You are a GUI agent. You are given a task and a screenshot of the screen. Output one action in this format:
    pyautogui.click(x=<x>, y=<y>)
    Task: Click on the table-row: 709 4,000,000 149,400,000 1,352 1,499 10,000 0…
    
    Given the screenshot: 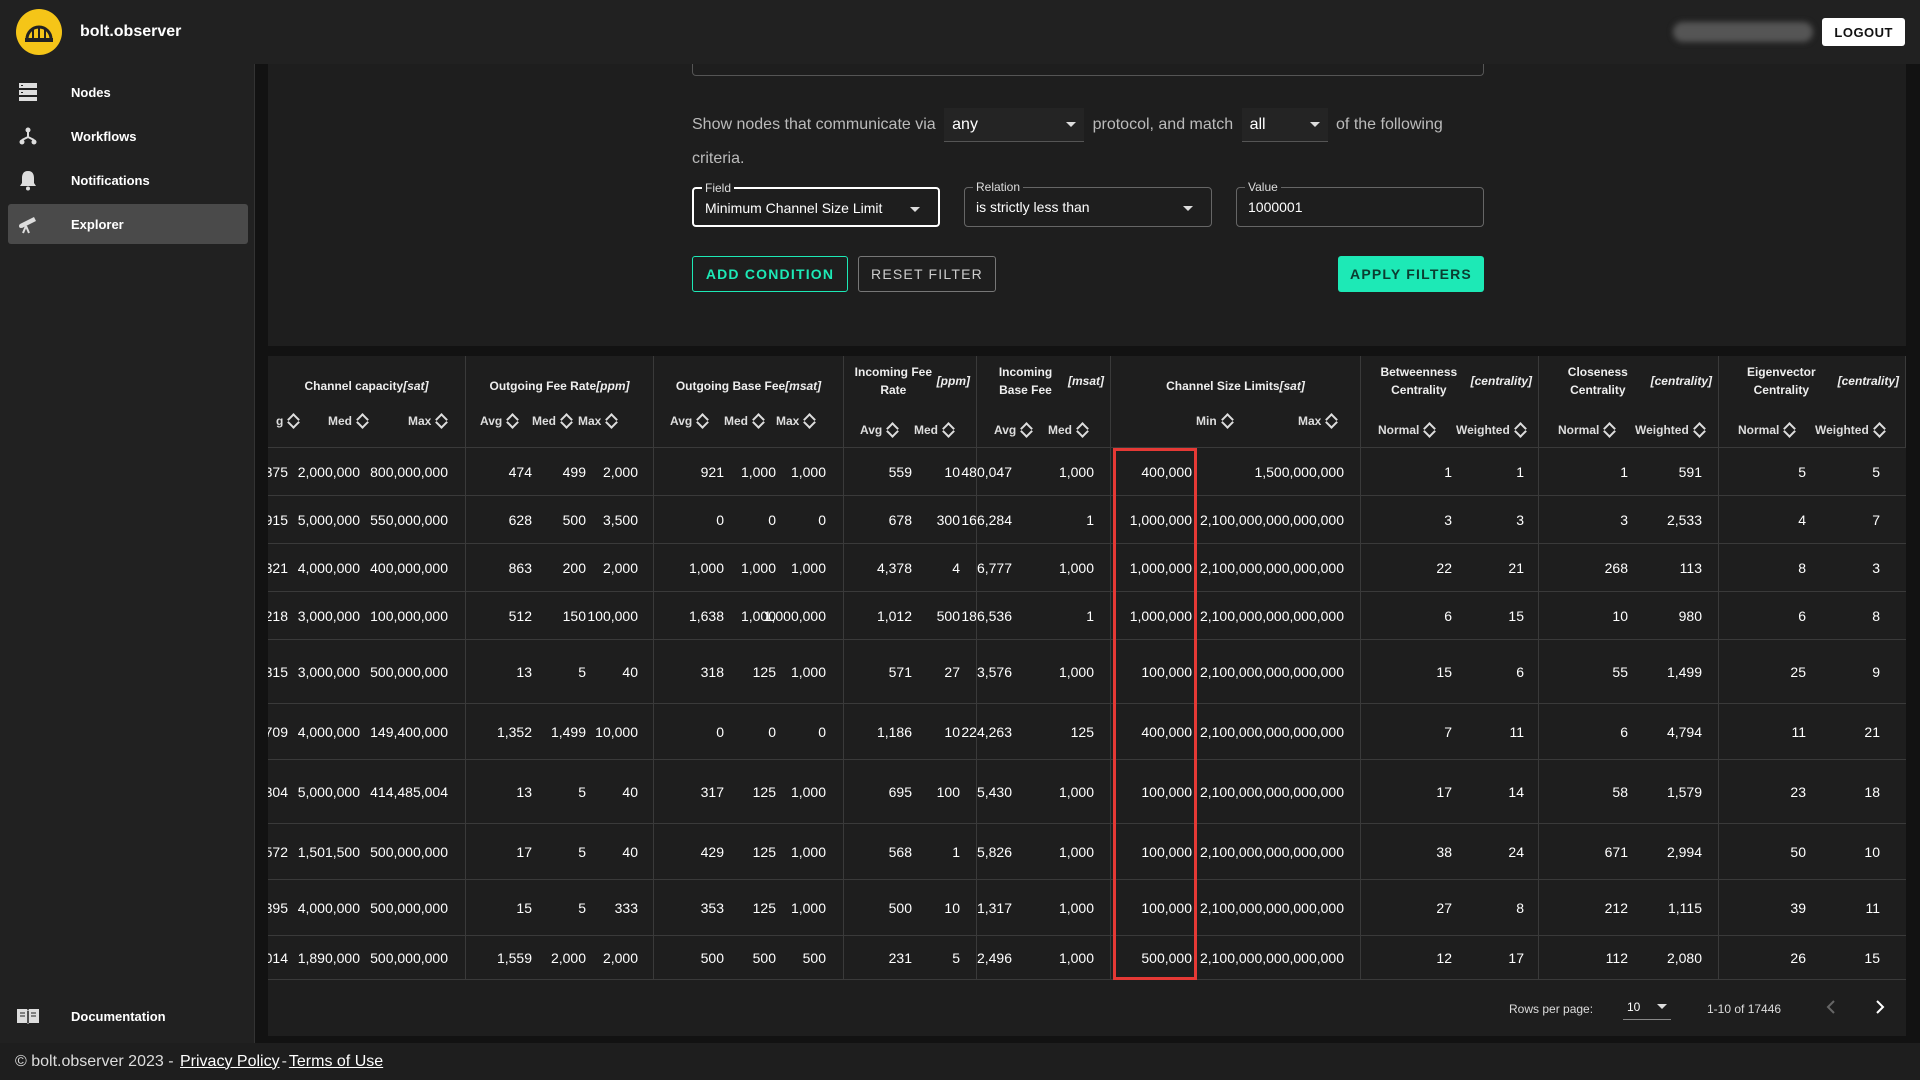 What is the action you would take?
    pyautogui.click(x=1087, y=732)
    